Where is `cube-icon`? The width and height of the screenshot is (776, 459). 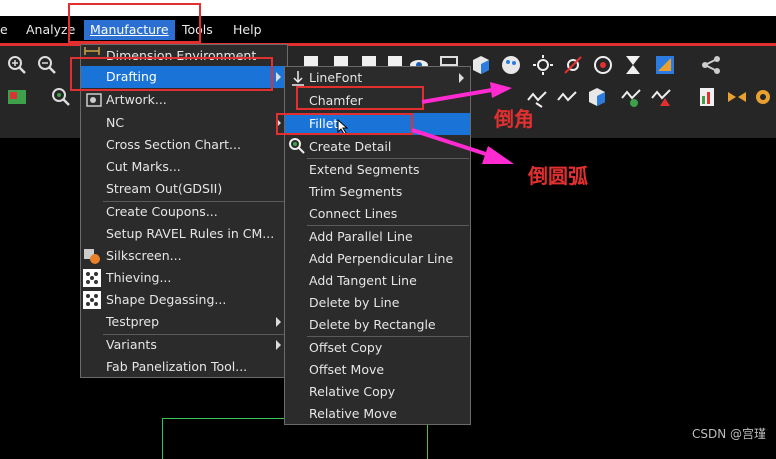
cube-icon is located at coordinates (481, 65).